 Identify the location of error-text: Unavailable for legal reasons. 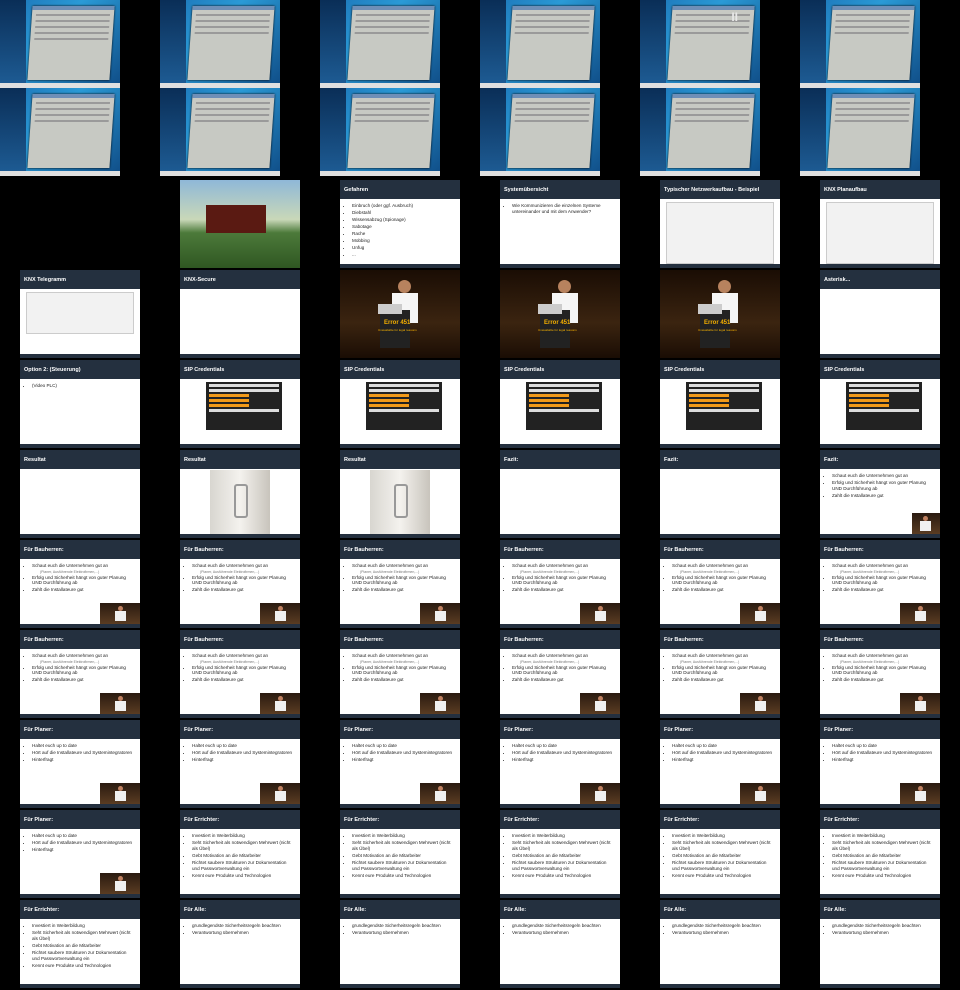
(557, 330).